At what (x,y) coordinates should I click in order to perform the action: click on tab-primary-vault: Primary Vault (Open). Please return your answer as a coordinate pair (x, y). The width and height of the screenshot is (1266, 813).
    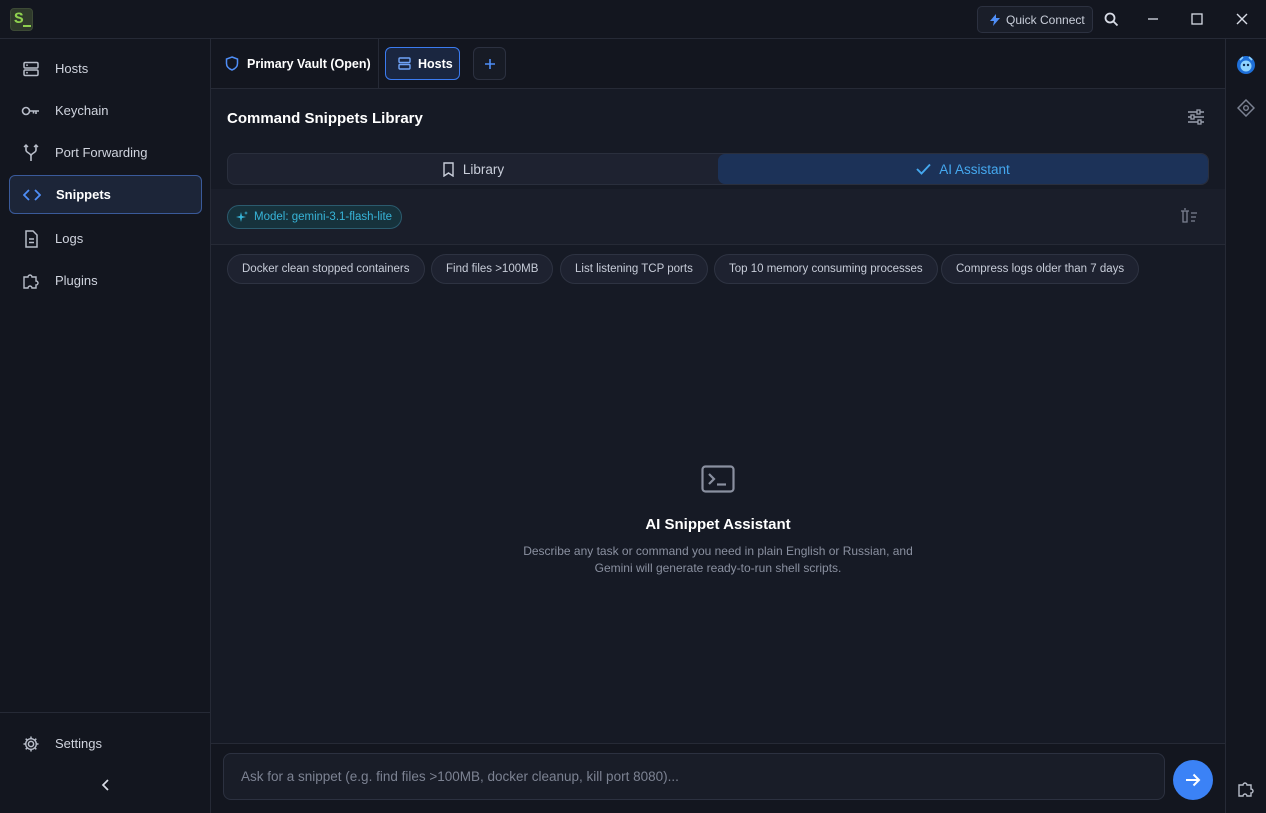
    Looking at the image, I should click on (295, 63).